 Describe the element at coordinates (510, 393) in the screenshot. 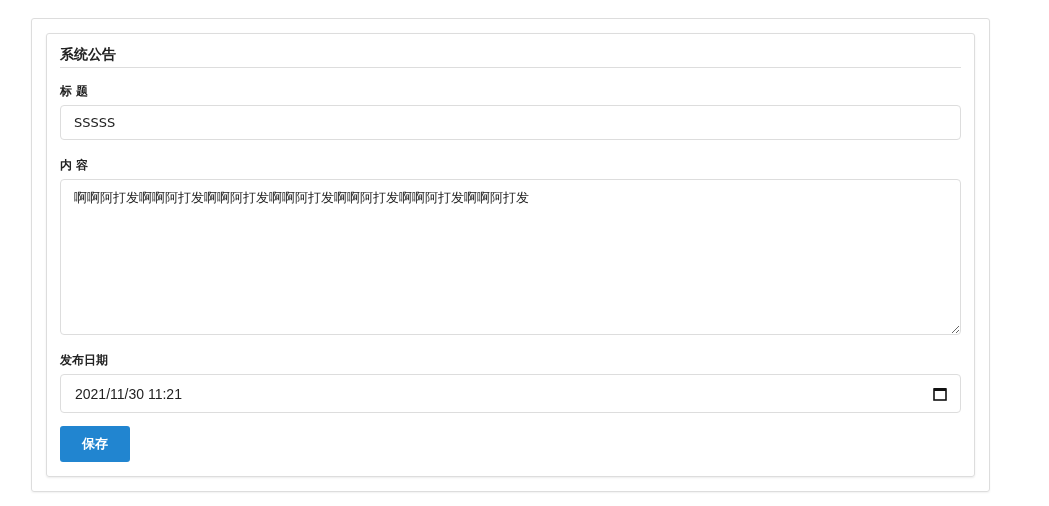

I see `date-field: 2021/11/30 11:21` at that location.